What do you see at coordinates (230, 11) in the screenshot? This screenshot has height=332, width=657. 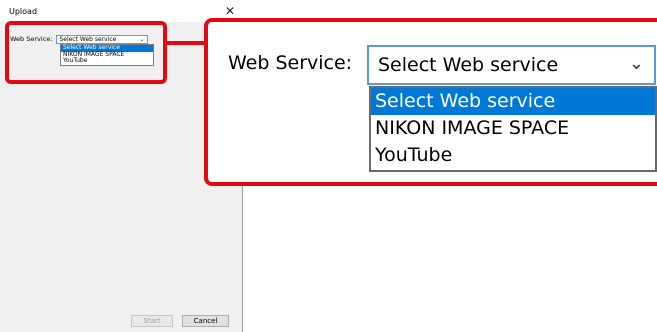 I see `close-icon: ✕` at bounding box center [230, 11].